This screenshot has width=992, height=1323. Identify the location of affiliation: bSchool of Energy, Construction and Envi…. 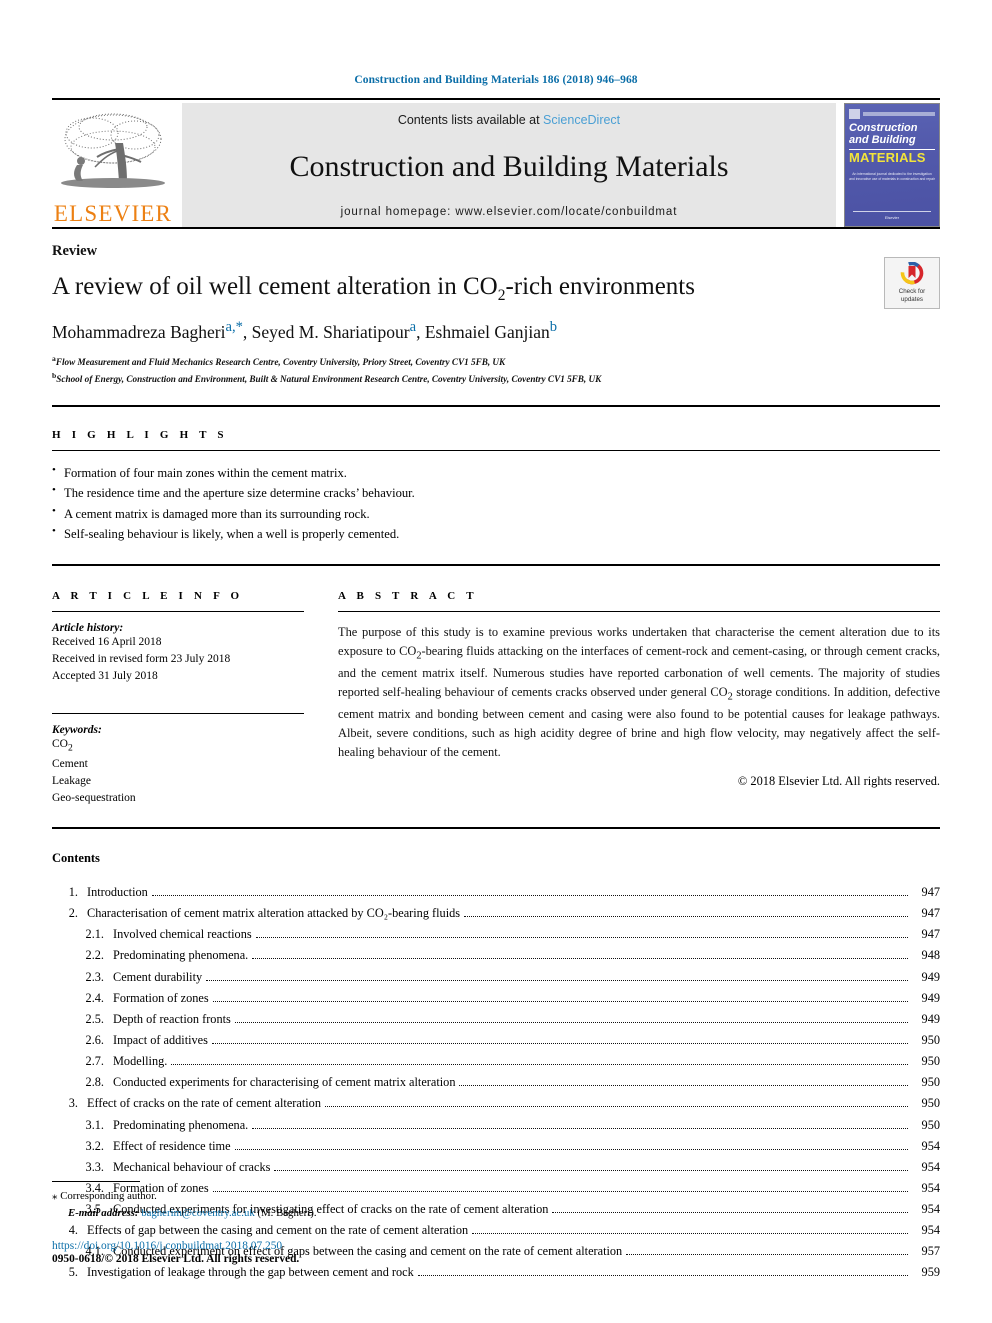
(496, 378).